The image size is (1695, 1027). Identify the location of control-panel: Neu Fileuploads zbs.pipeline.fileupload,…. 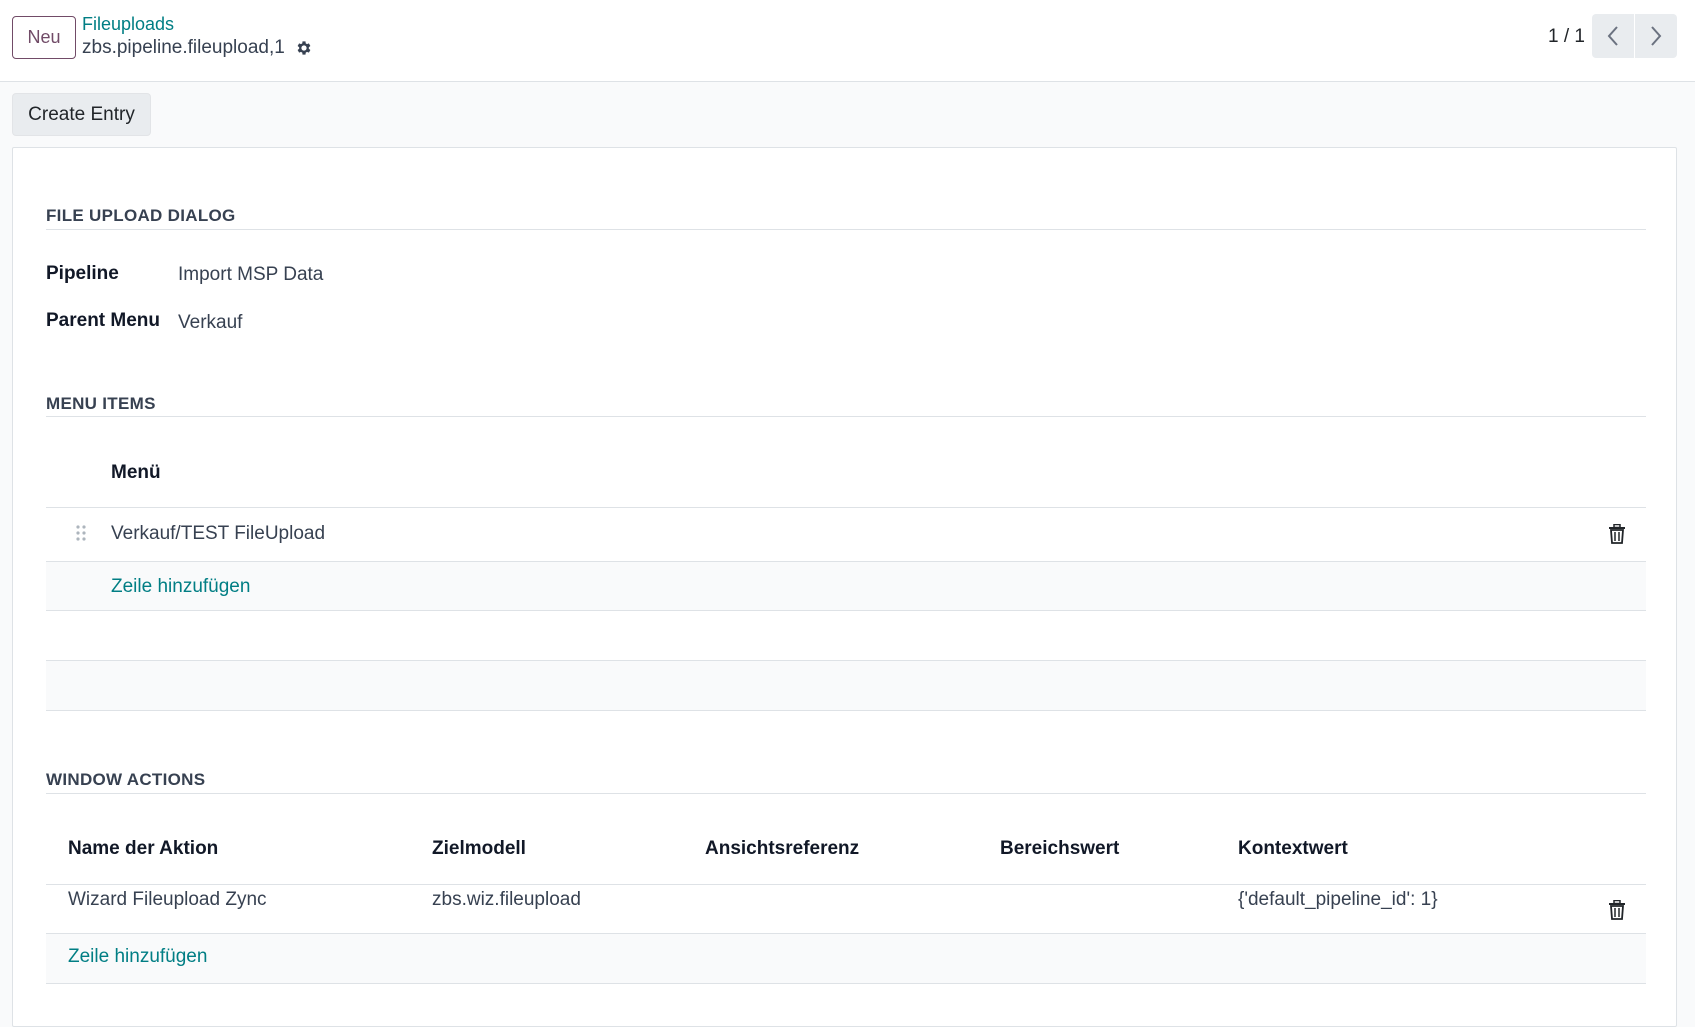
(847, 41).